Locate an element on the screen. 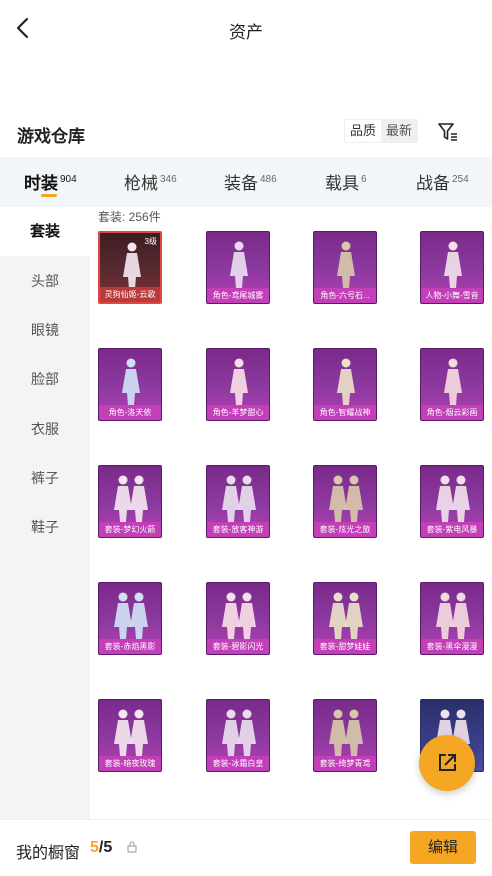 The image size is (492, 876). tab-label: 时装 is located at coordinates (41, 183).